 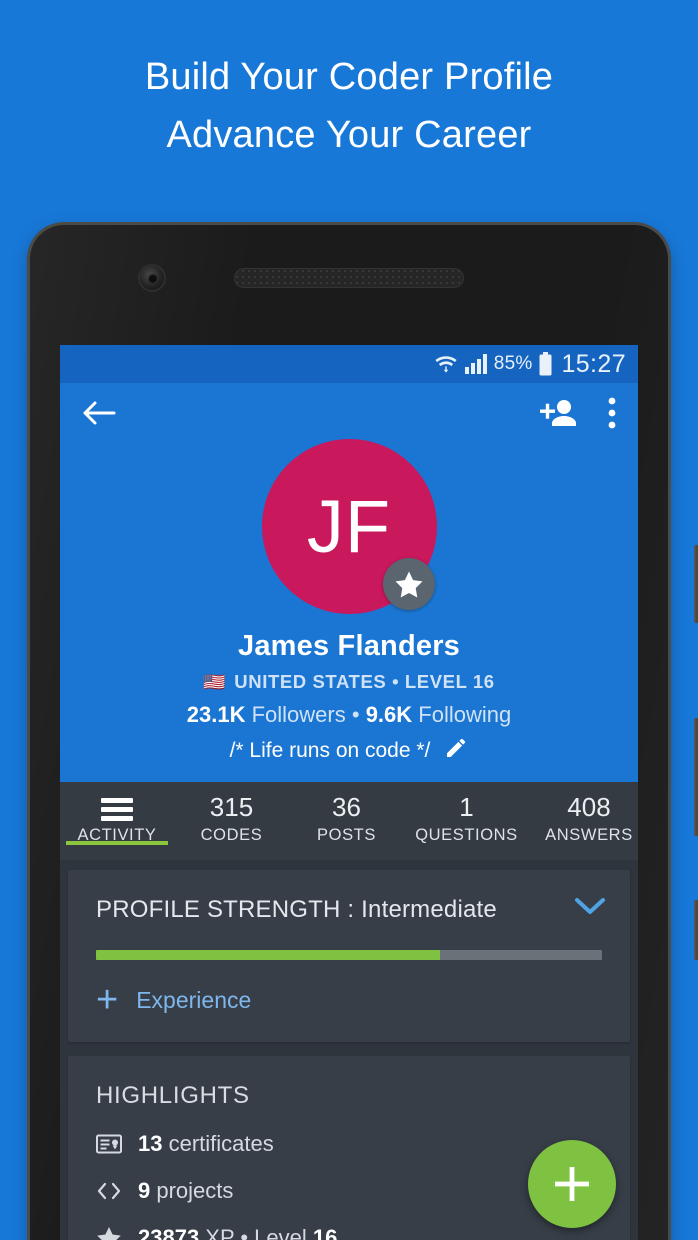 I want to click on app-bar-actions, so click(x=578, y=413).